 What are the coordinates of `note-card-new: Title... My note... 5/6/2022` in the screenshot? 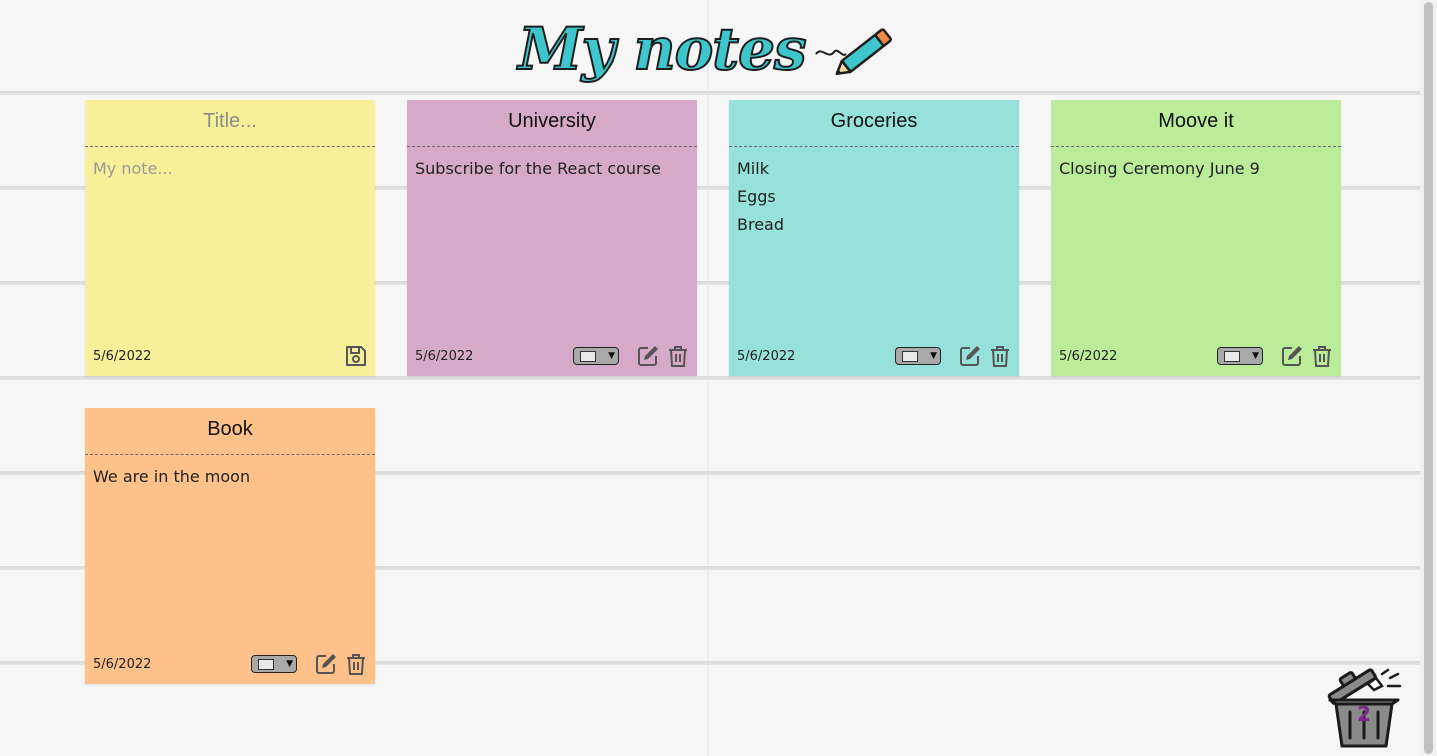 It's located at (230, 238).